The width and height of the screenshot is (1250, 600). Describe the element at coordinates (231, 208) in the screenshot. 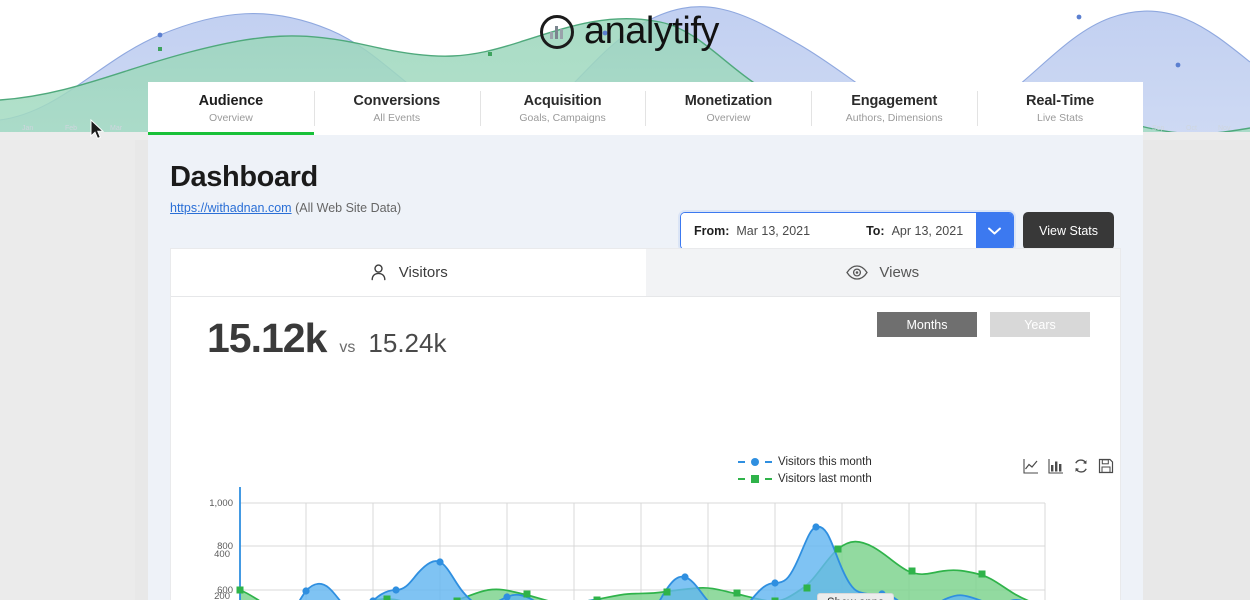

I see `site-url-link: https://withadnan.com` at that location.